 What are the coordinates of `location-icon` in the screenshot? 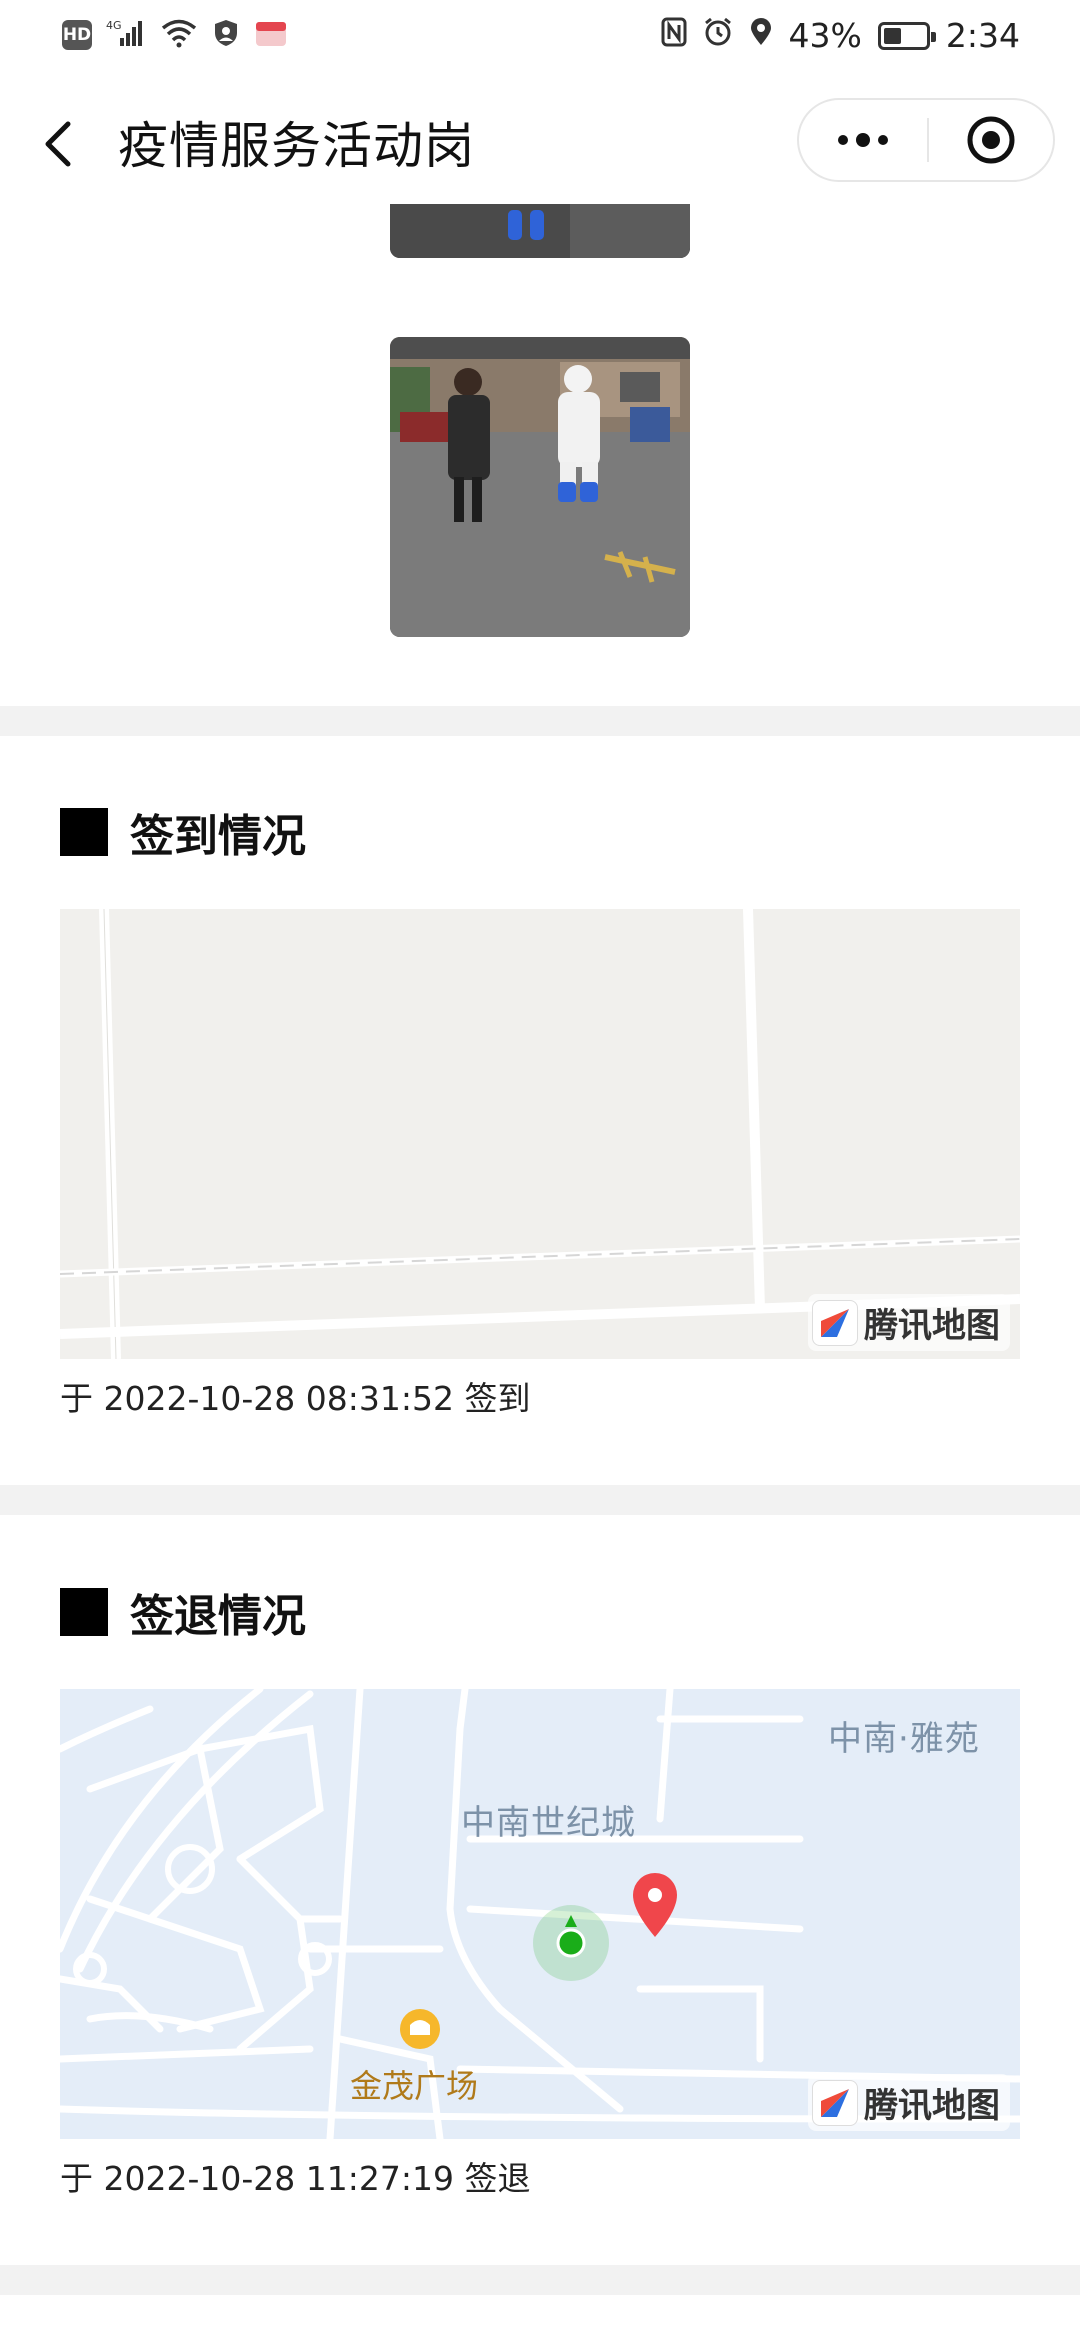 It's located at (761, 35).